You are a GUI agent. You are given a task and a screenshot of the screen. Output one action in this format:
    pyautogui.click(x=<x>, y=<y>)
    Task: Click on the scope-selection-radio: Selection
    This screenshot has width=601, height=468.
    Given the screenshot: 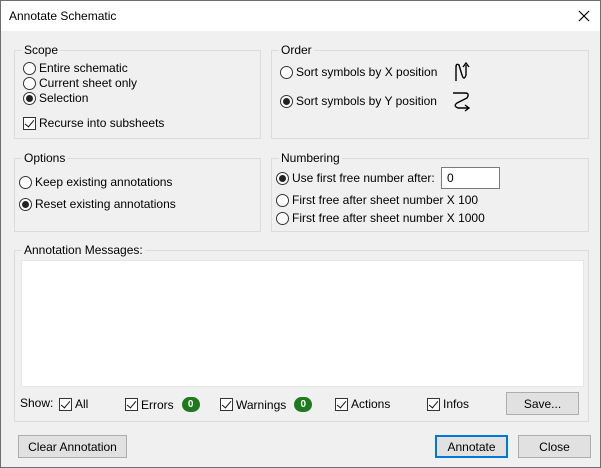 What is the action you would take?
    pyautogui.click(x=55, y=98)
    